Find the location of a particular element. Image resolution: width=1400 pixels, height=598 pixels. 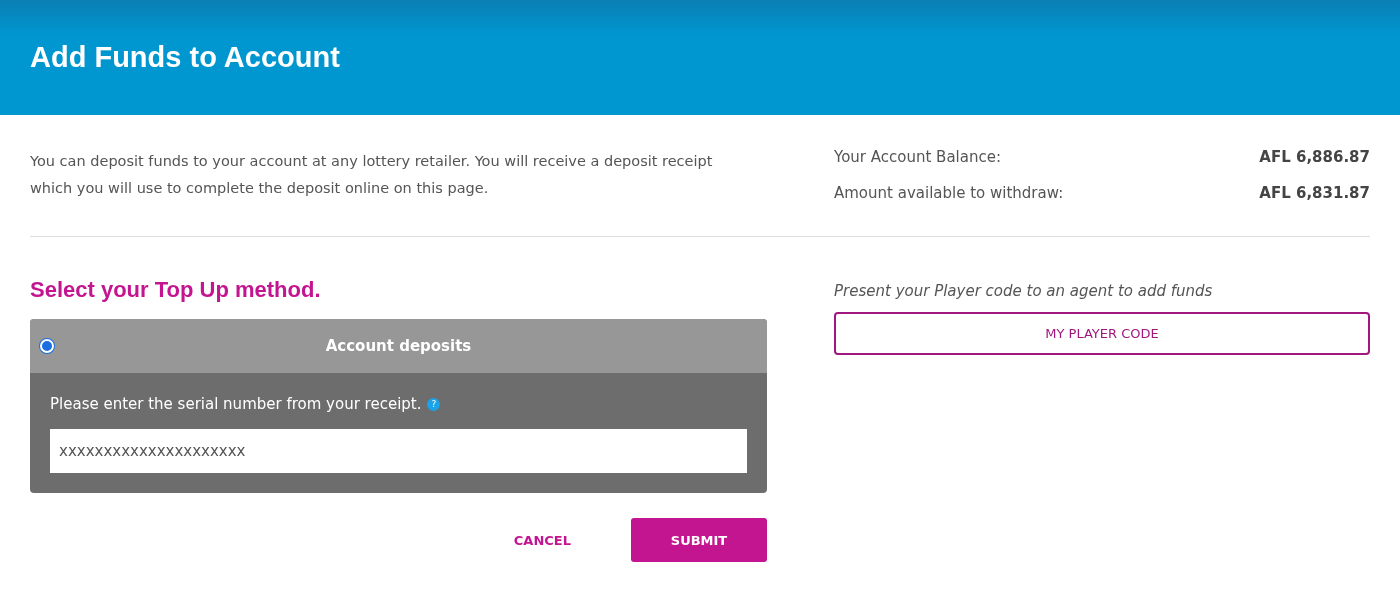

balance-value: AFL 6,886.87 is located at coordinates (1314, 157).